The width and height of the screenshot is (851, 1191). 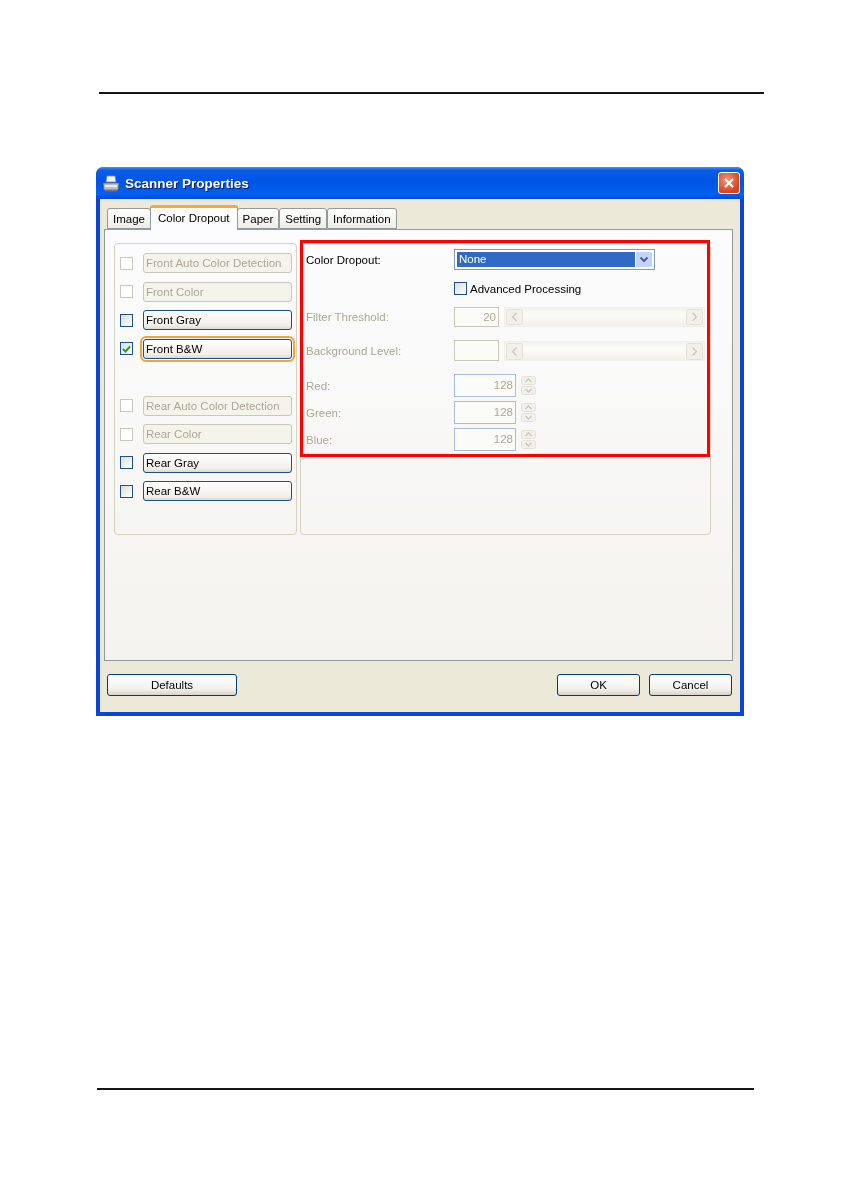 What do you see at coordinates (324, 412) in the screenshot?
I see `field-label: Green:` at bounding box center [324, 412].